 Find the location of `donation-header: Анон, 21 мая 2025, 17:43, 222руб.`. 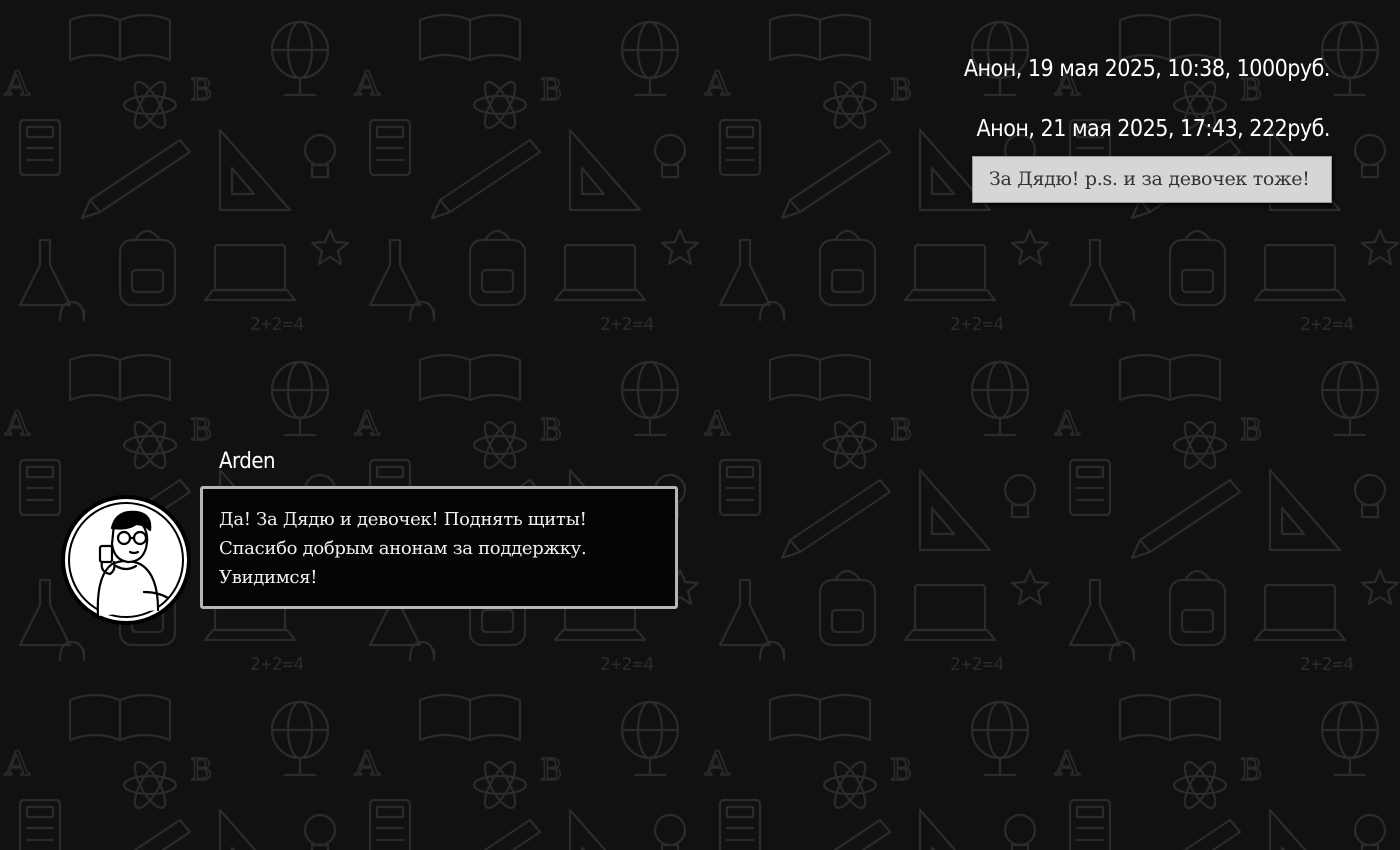

donation-header: Анон, 21 мая 2025, 17:43, 222руб. is located at coordinates (1153, 129).